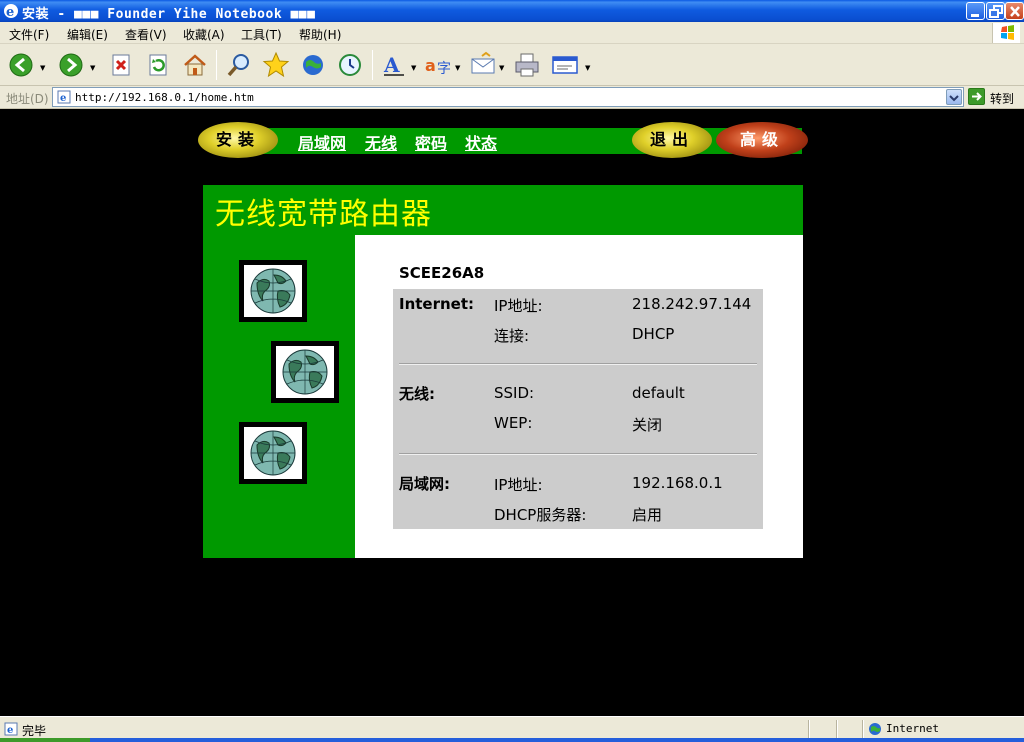 This screenshot has height=742, width=1024. Describe the element at coordinates (527, 65) in the screenshot. I see `print-icon` at that location.